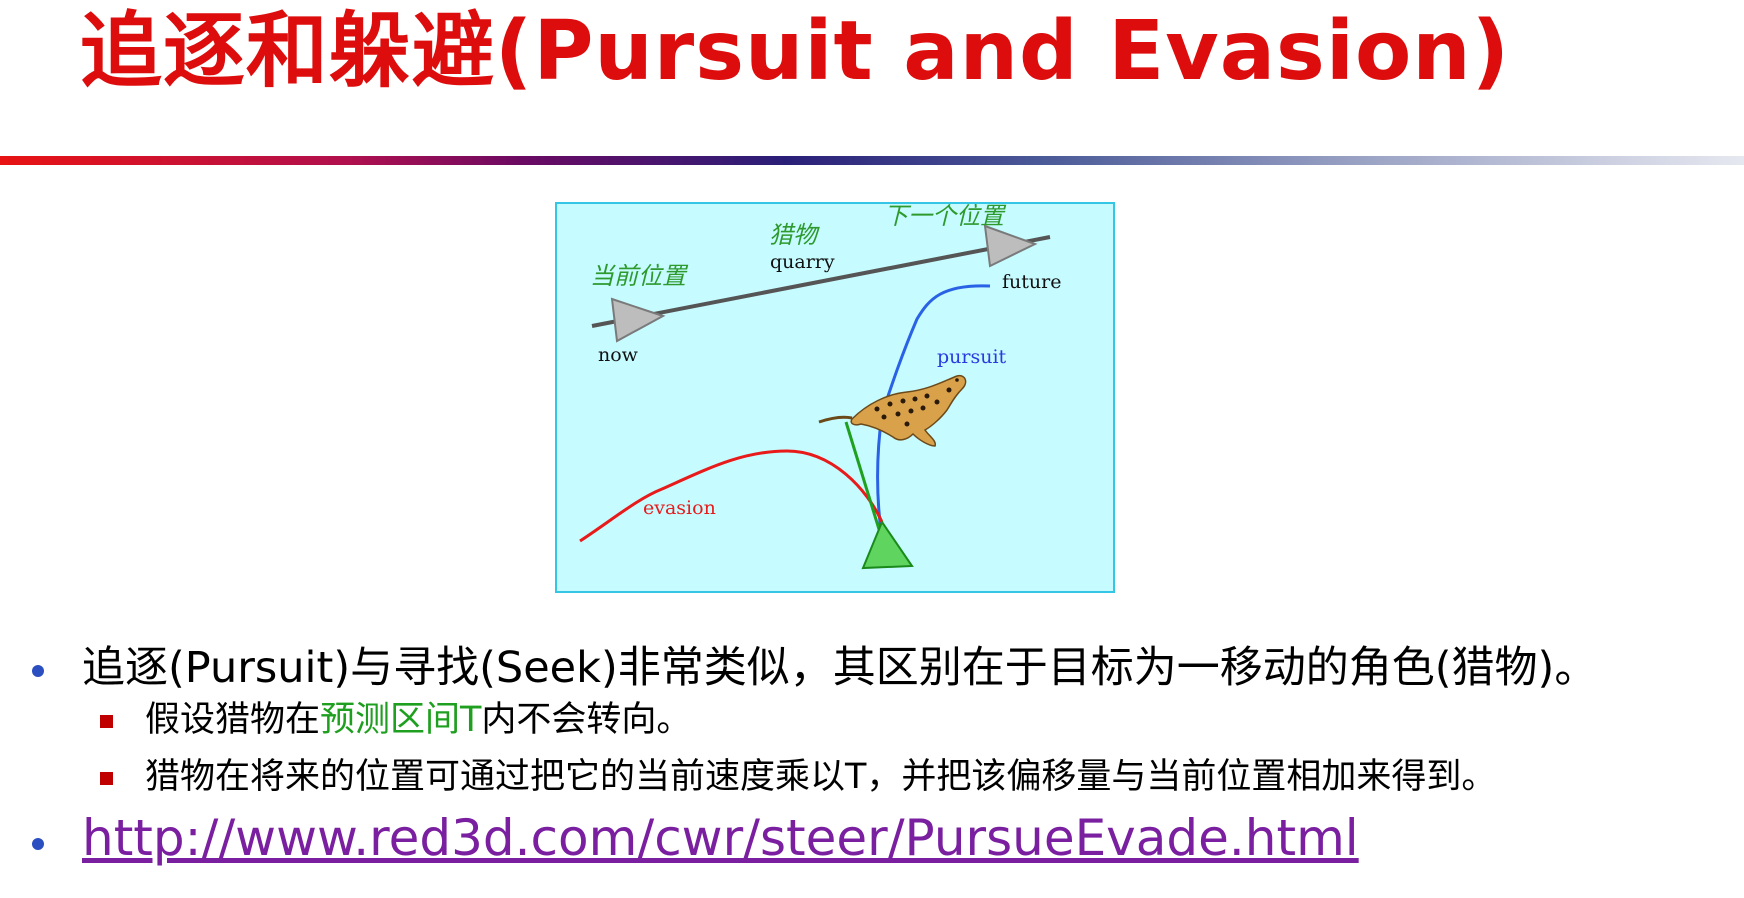  What do you see at coordinates (795, 51) in the screenshot?
I see `slide-title: 追逐和躲避(Pursuit and Evasion)` at bounding box center [795, 51].